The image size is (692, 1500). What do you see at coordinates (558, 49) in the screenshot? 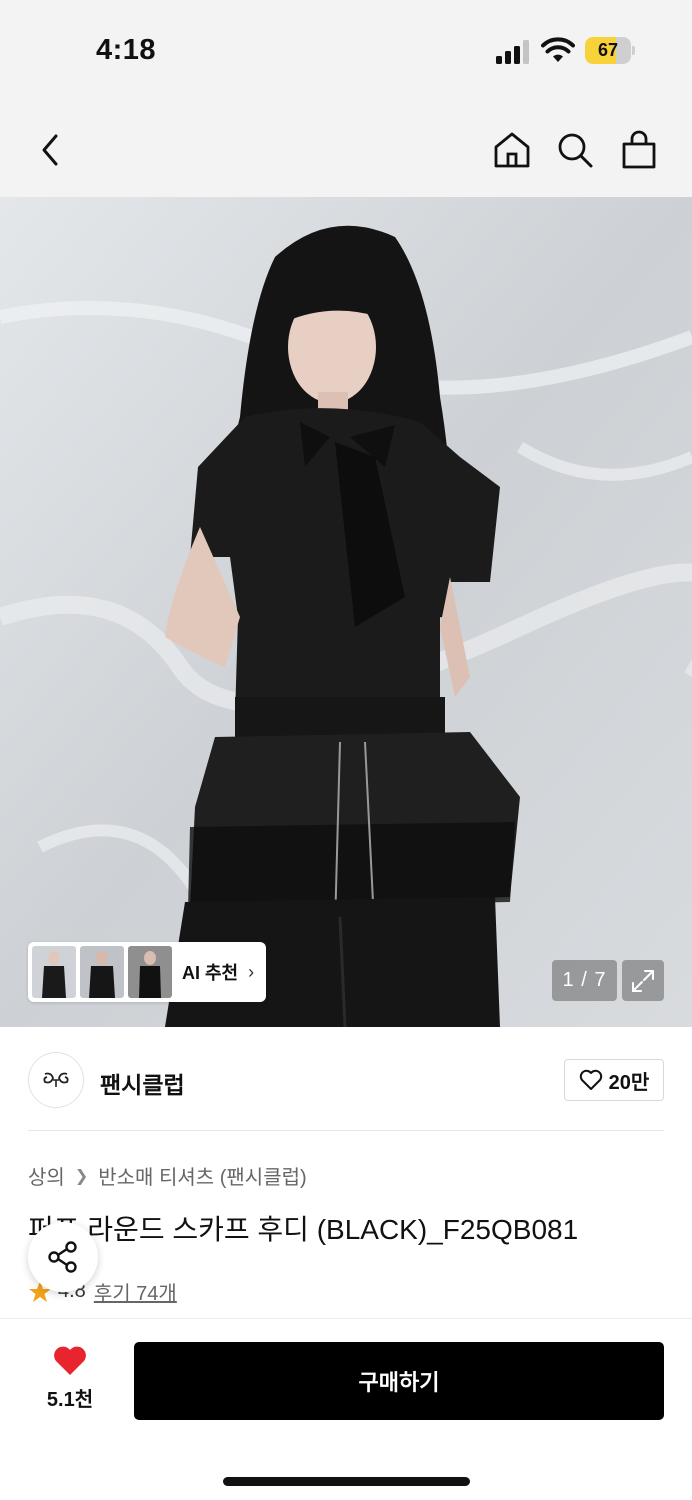
I see `wifi-icon` at bounding box center [558, 49].